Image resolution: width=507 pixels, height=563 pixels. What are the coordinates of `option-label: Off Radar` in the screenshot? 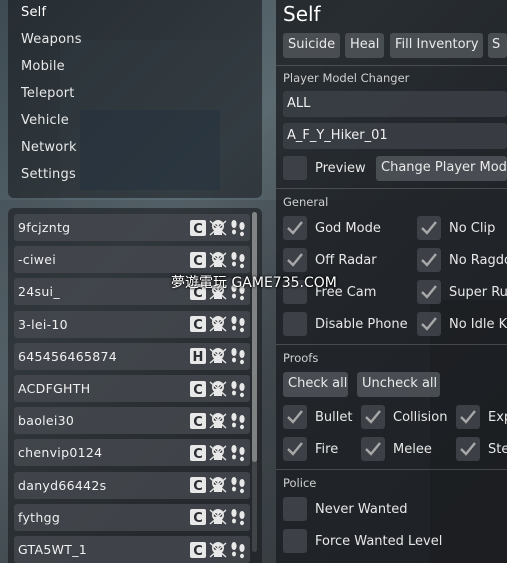 It's located at (346, 260).